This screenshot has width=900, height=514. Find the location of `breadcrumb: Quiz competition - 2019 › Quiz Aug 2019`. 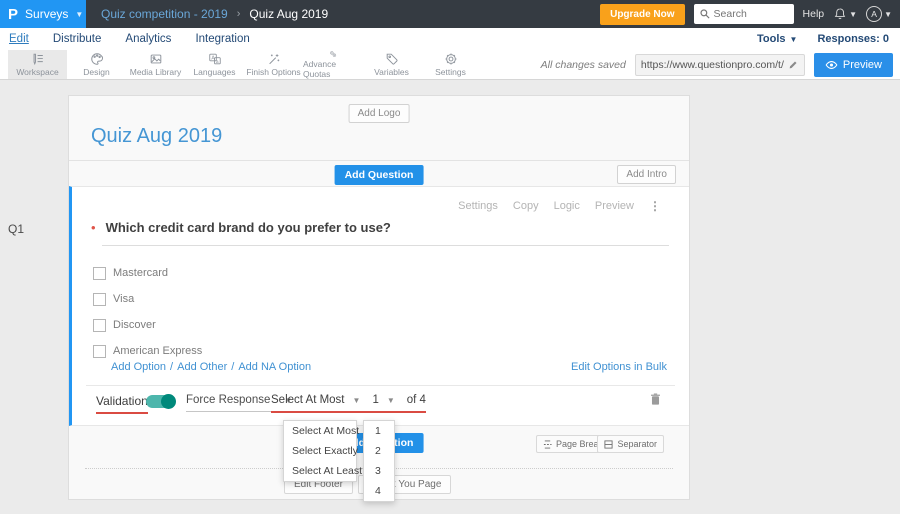

breadcrumb: Quiz competition - 2019 › Quiz Aug 2019 is located at coordinates (214, 14).